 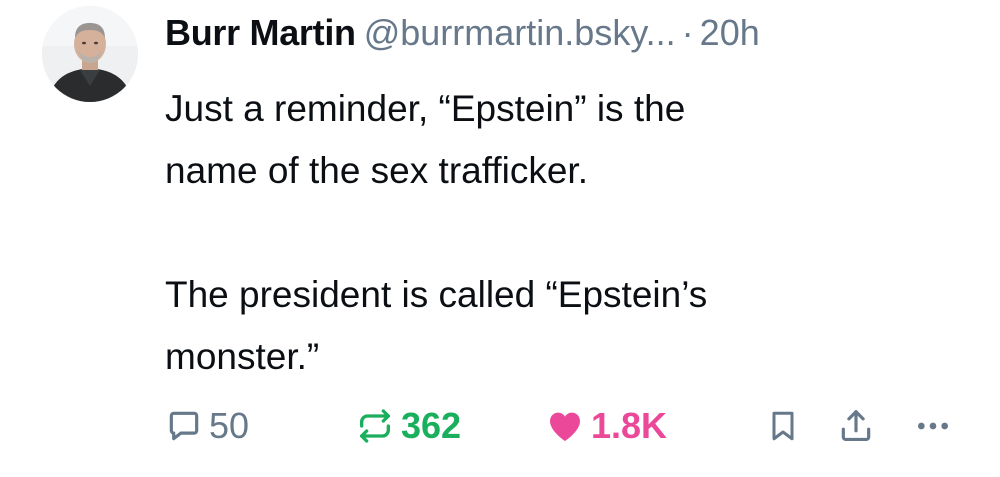 What do you see at coordinates (425, 108) in the screenshot?
I see `post-text-line: Just a reminder, “Epstein” is the` at bounding box center [425, 108].